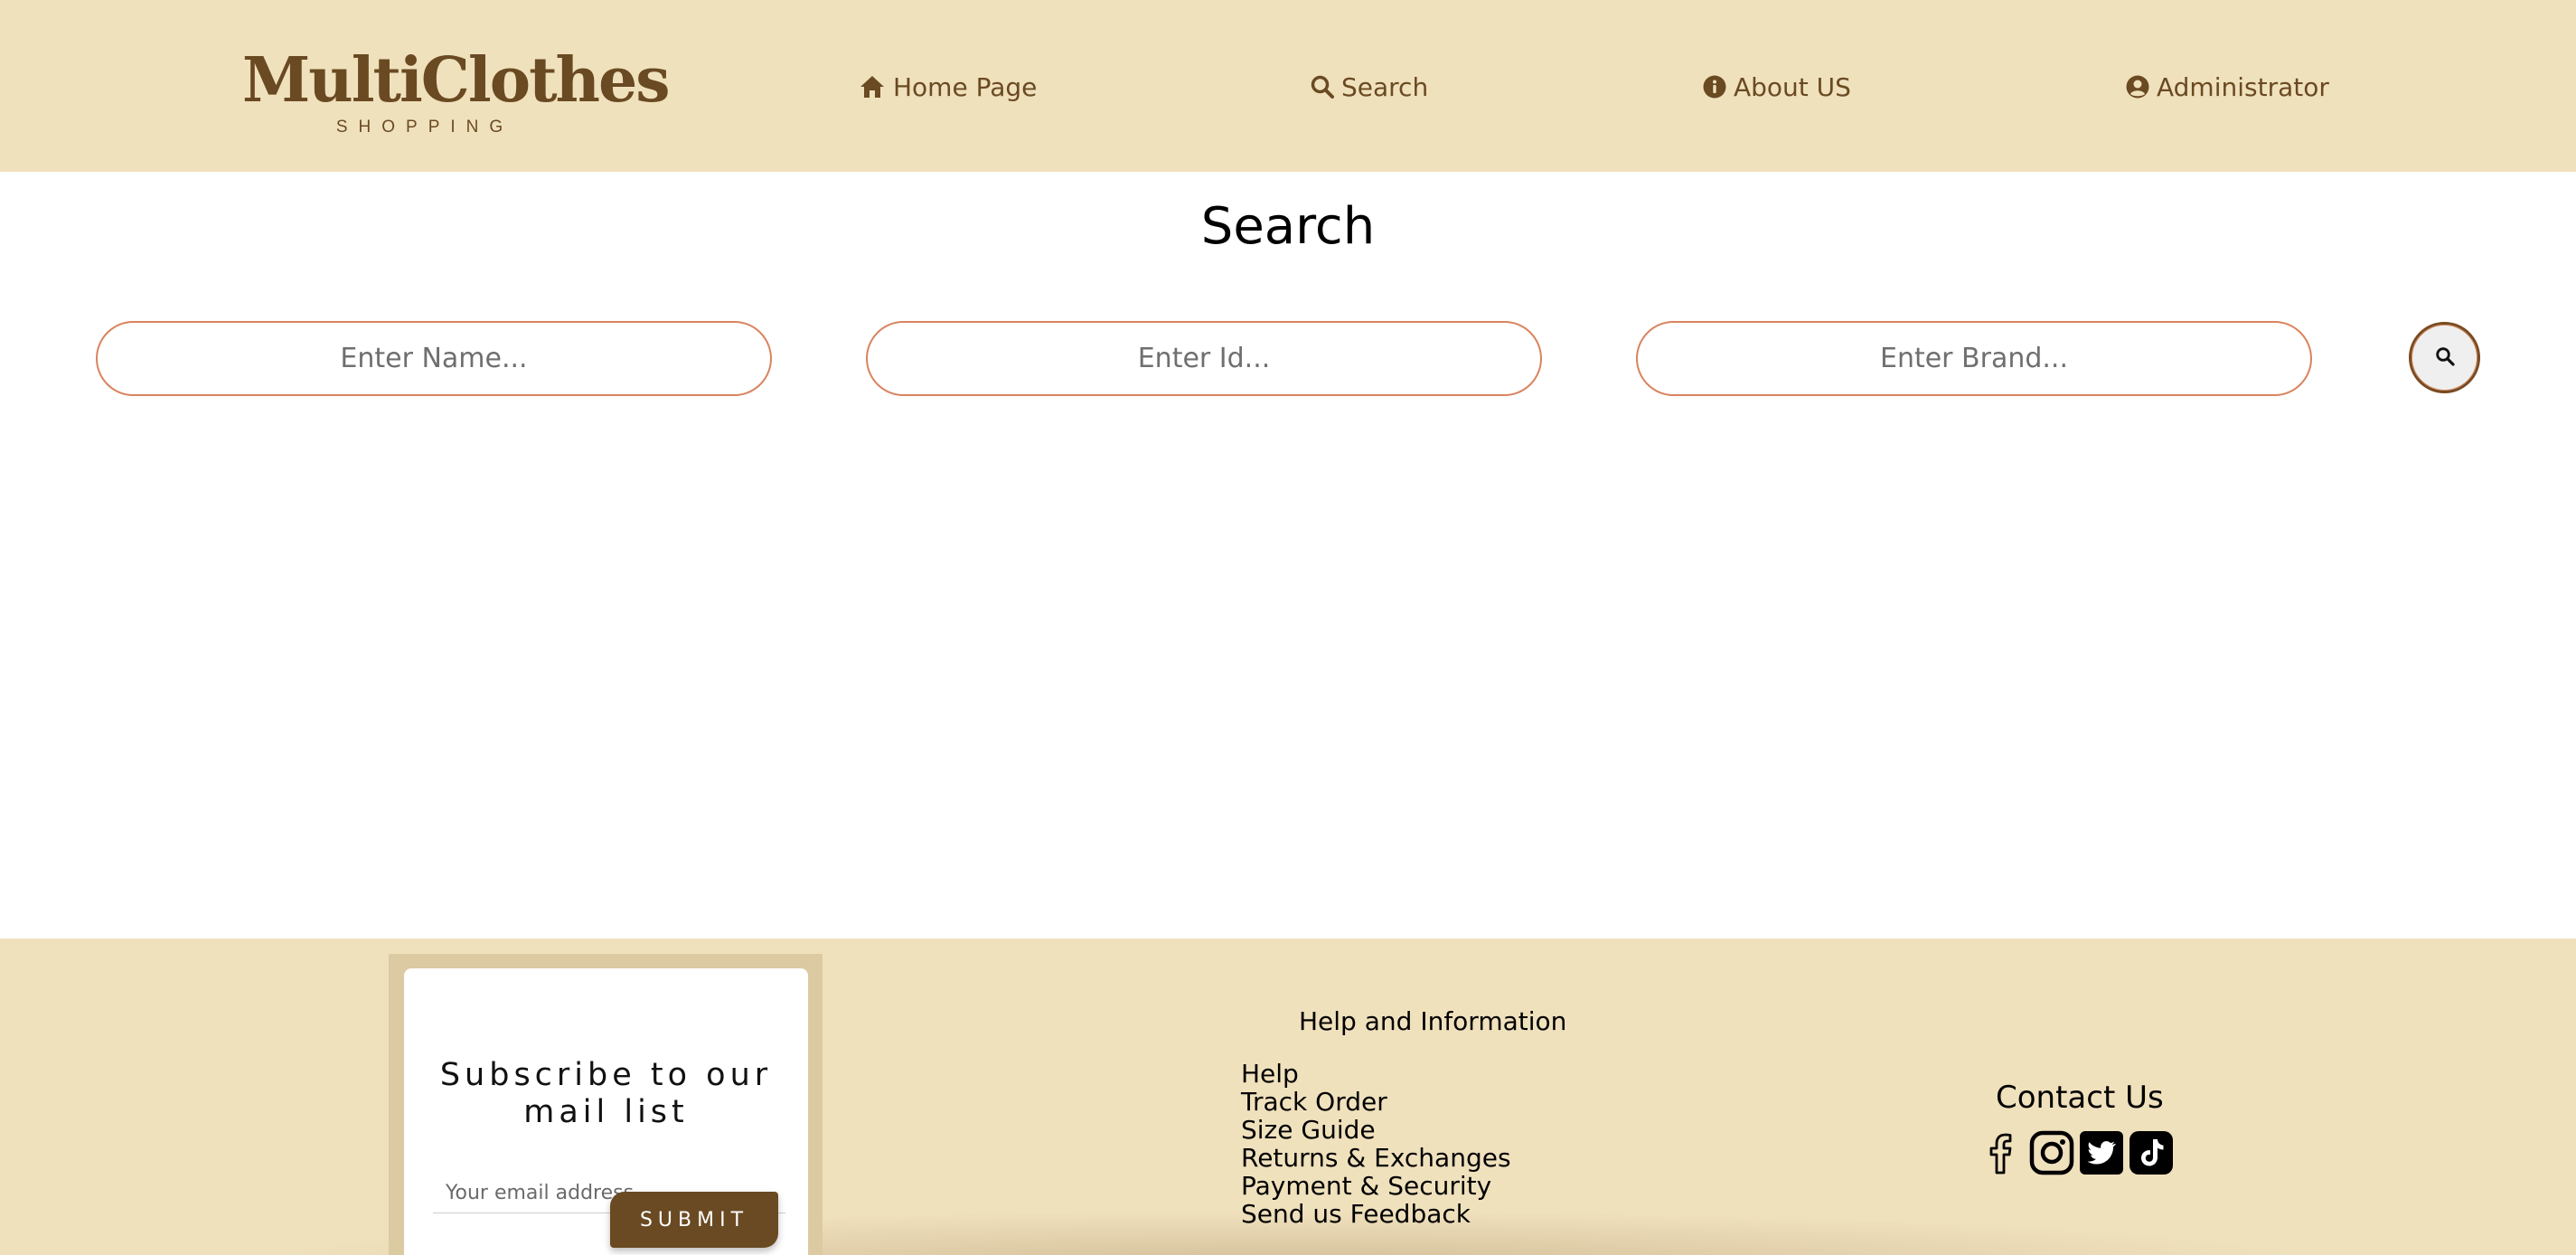  I want to click on user-circle-icon, so click(2137, 87).